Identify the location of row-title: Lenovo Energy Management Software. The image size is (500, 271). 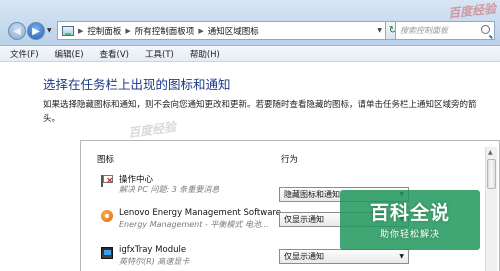
(200, 213).